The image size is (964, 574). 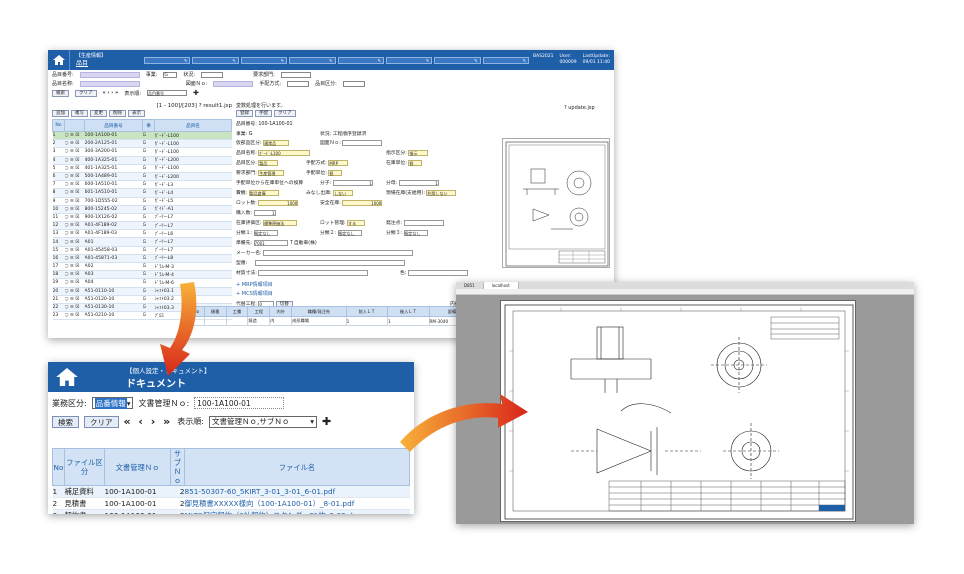 I want to click on table-row: 16 ○ ≡ ☒ A01-45871-03 G ﾌﾞｰﾘｰ-L8, so click(x=142, y=259).